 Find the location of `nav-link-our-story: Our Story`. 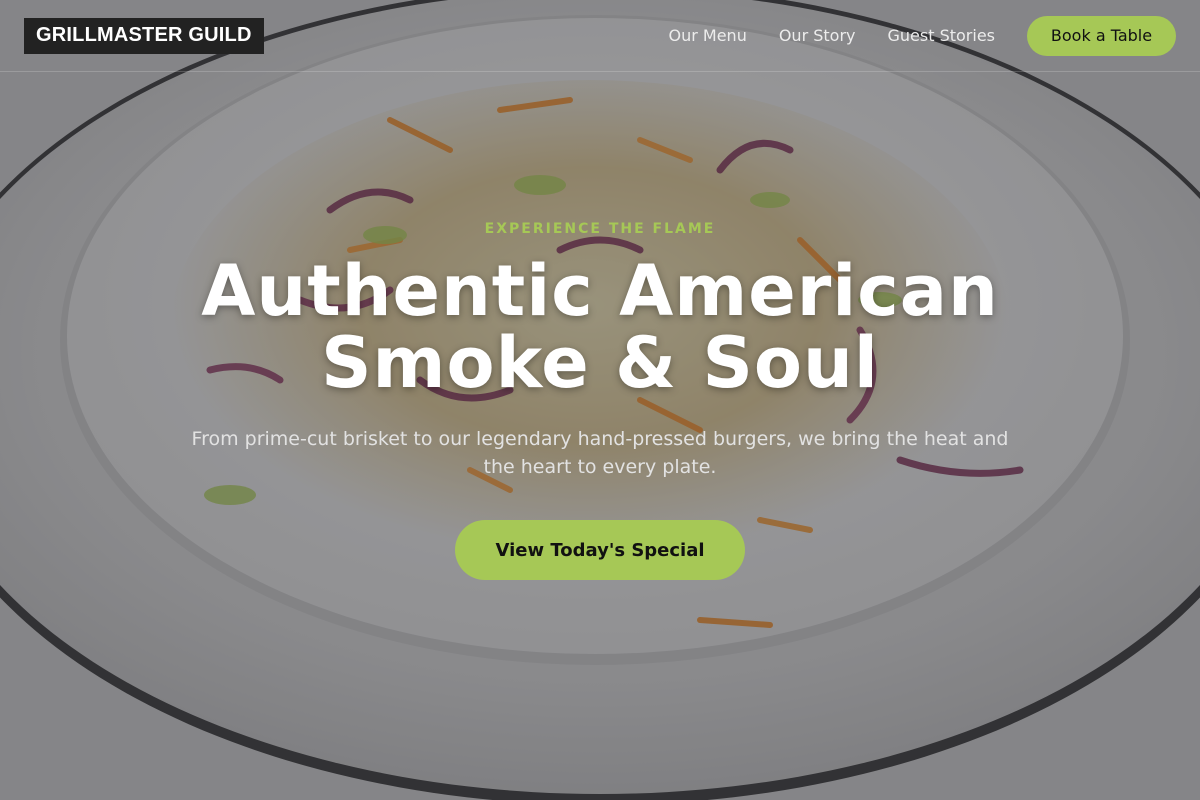

nav-link-our-story: Our Story is located at coordinates (817, 35).